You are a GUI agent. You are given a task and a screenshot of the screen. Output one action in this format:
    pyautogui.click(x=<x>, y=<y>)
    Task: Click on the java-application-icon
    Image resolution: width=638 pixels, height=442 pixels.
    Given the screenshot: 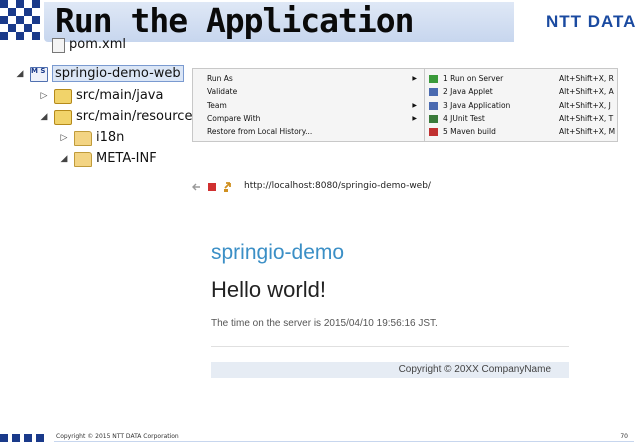 What is the action you would take?
    pyautogui.click(x=433, y=106)
    